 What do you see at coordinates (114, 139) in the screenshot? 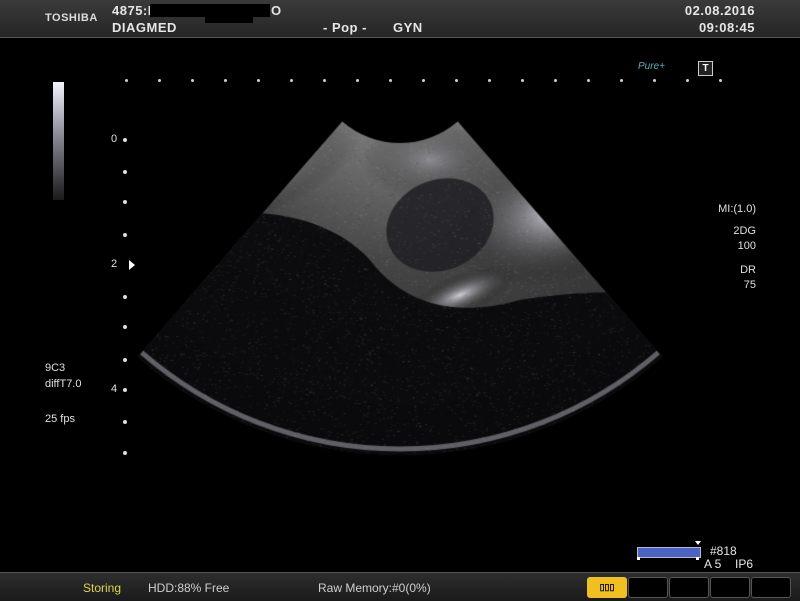
I see `depth-label-0: 0` at bounding box center [114, 139].